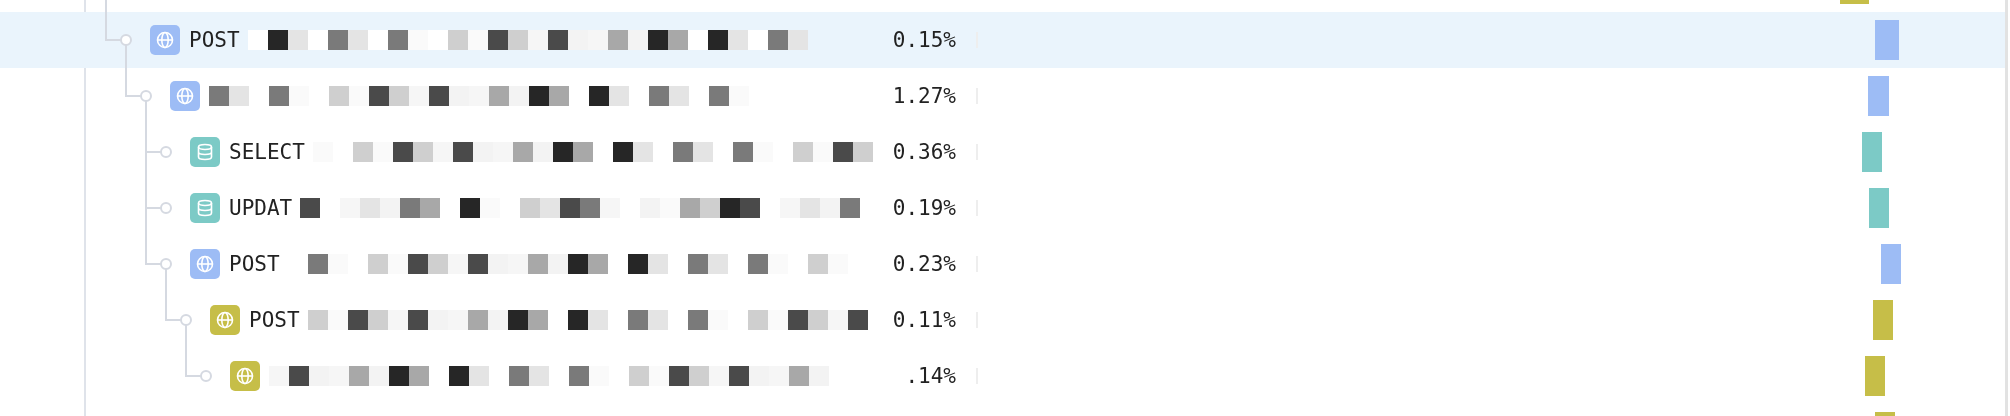 The image size is (2010, 416). What do you see at coordinates (924, 208) in the screenshot?
I see `duration-percent: 0.19%` at bounding box center [924, 208].